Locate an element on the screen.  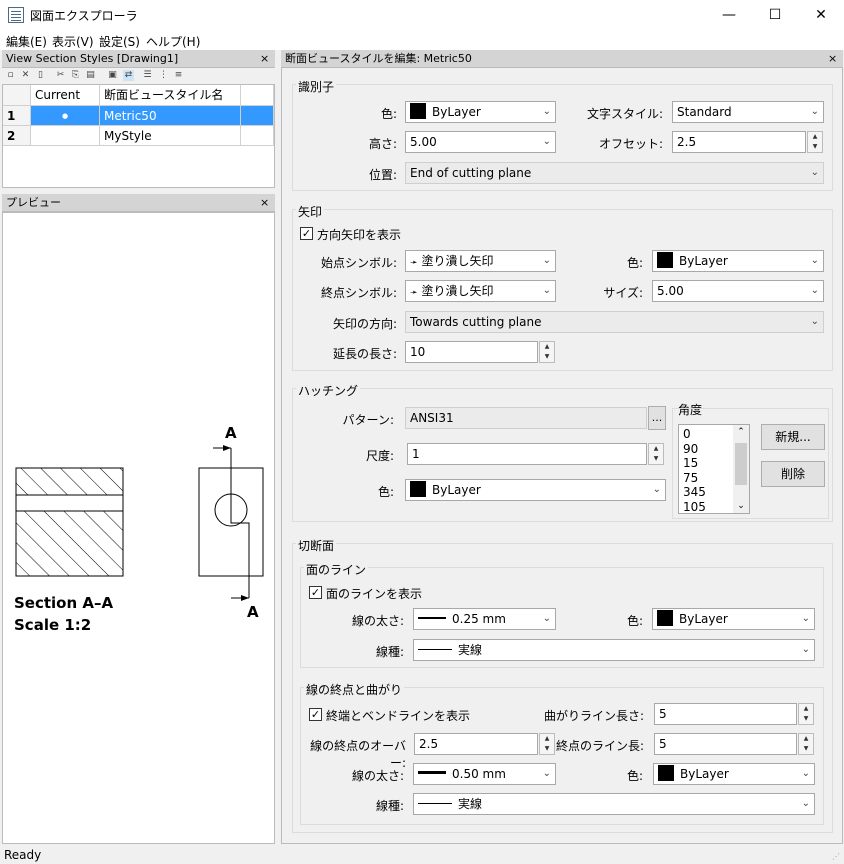
menu-help: ヘルプ(H) is located at coordinates (173, 41).